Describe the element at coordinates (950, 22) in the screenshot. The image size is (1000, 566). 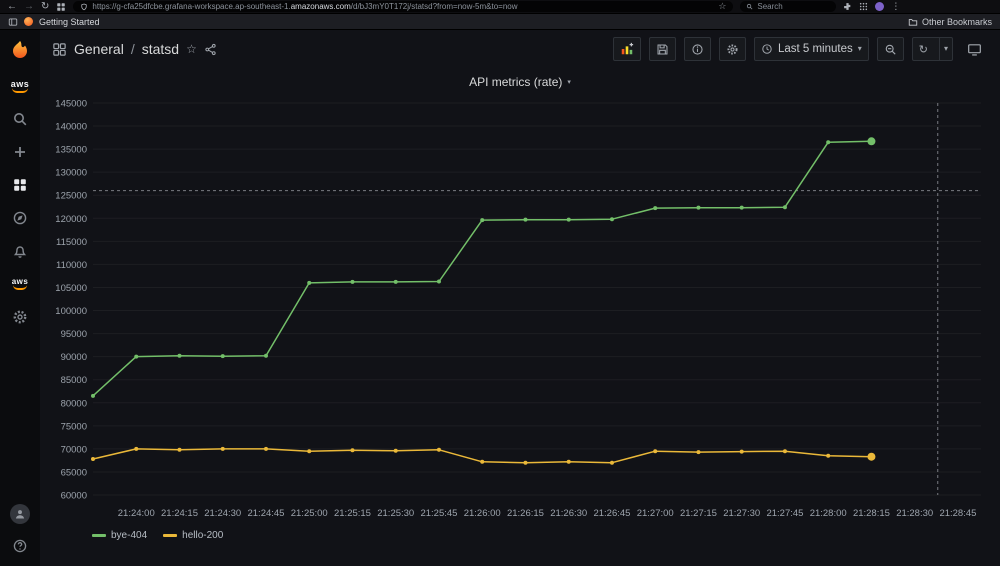
I see `other-bookmarks: Other Bookmarks` at that location.